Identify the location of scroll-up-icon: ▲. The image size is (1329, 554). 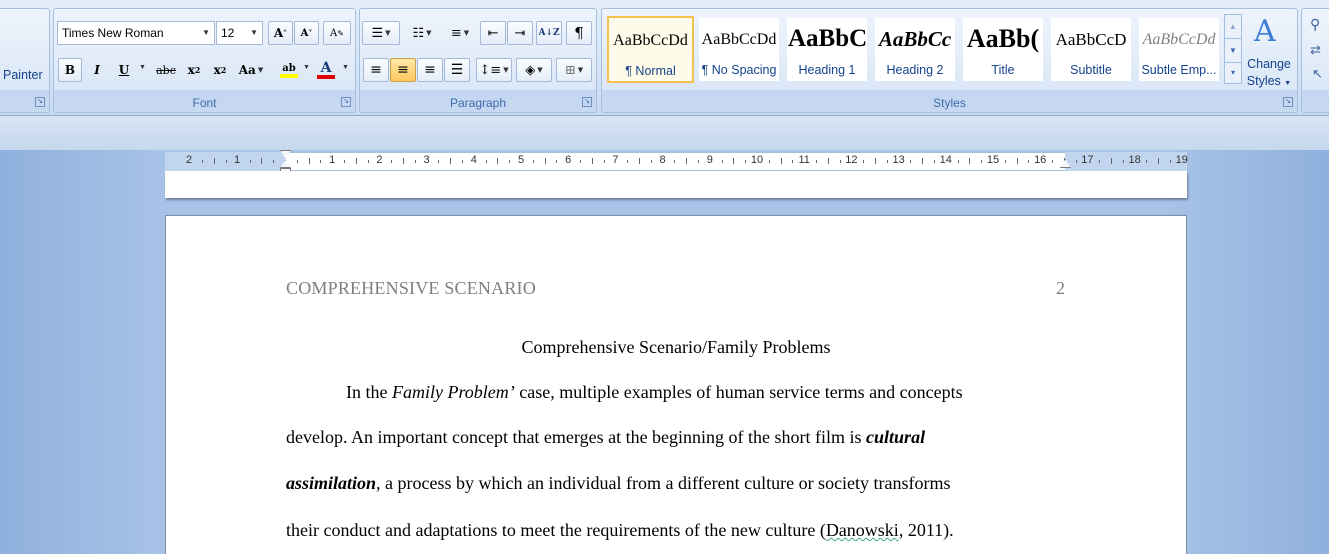
(1233, 26).